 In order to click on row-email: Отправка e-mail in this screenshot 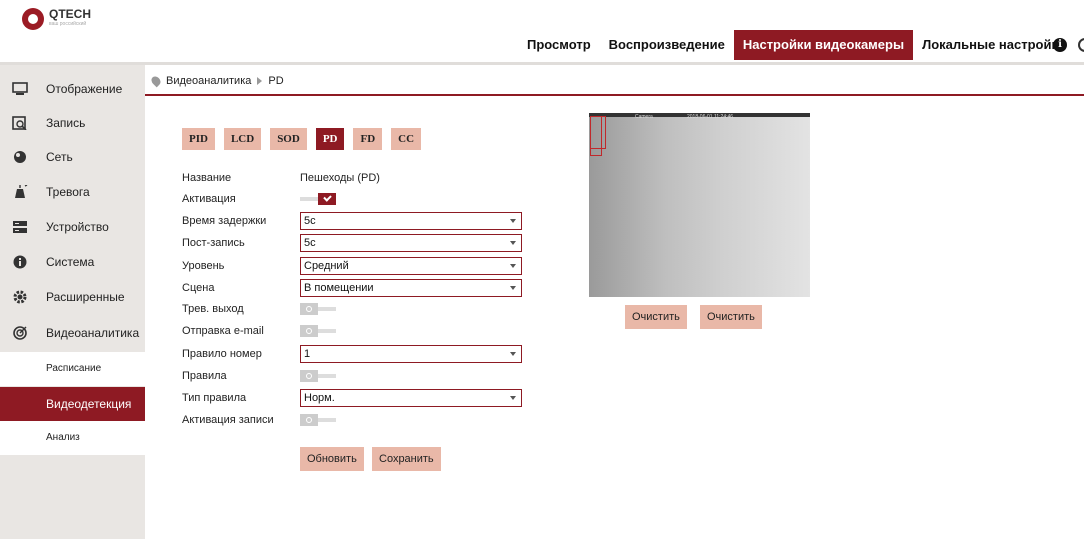, I will do `click(259, 331)`.